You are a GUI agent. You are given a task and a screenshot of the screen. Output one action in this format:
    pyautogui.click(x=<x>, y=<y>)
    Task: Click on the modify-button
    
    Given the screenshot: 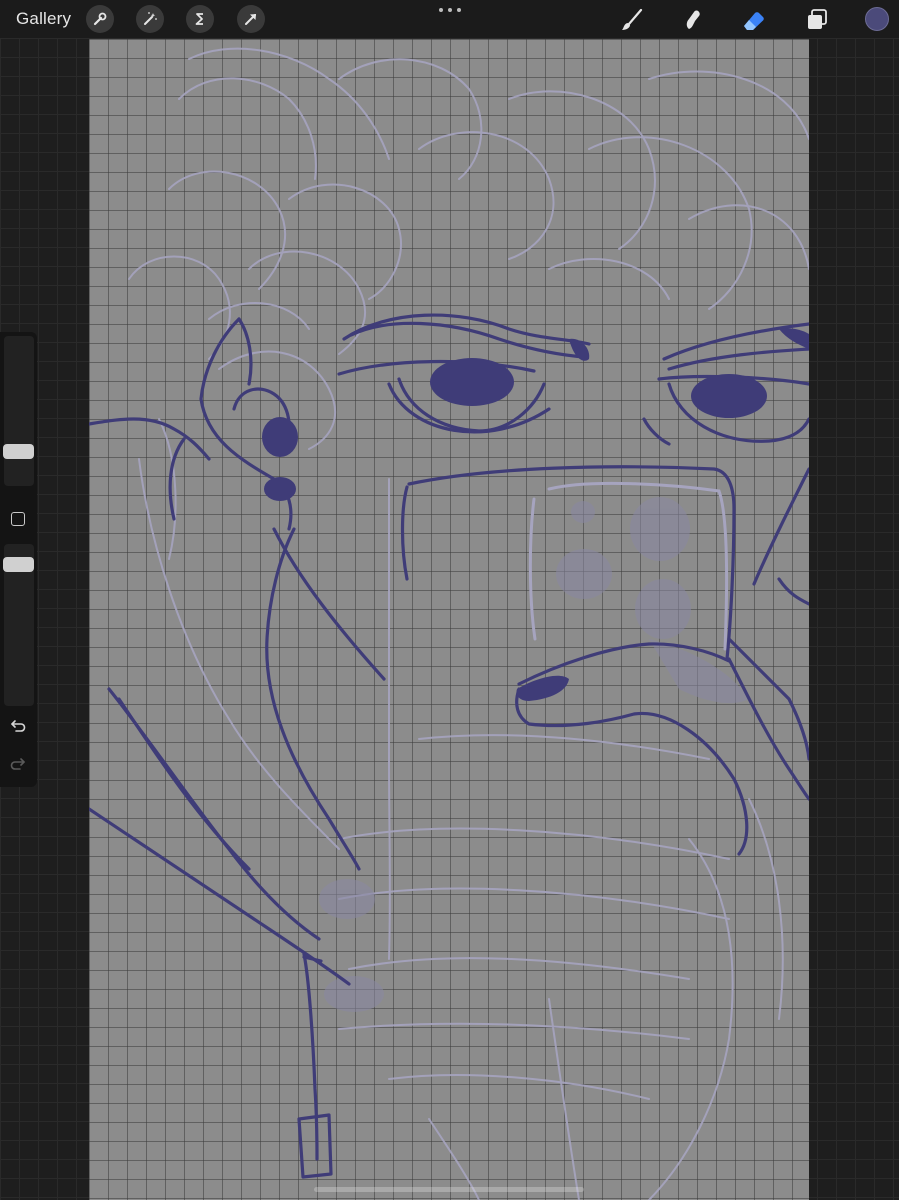 What is the action you would take?
    pyautogui.click(x=18, y=519)
    